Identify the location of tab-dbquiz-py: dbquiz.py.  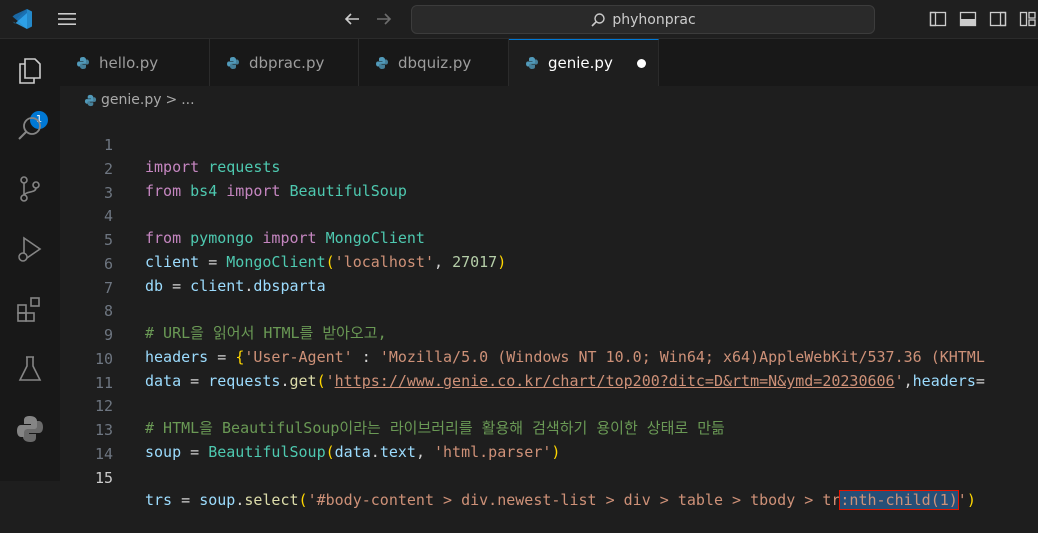
(434, 62).